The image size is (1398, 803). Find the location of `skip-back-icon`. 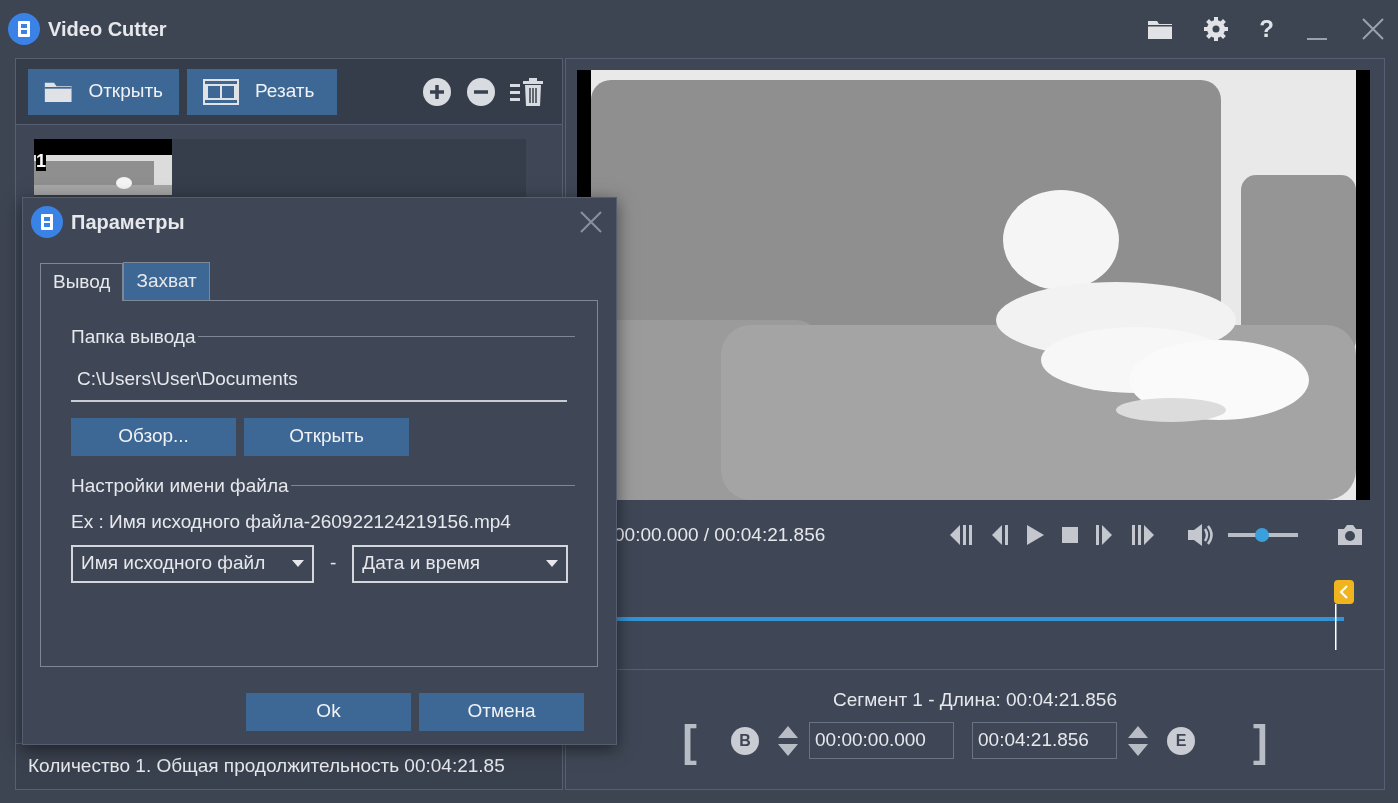

skip-back-icon is located at coordinates (961, 535).